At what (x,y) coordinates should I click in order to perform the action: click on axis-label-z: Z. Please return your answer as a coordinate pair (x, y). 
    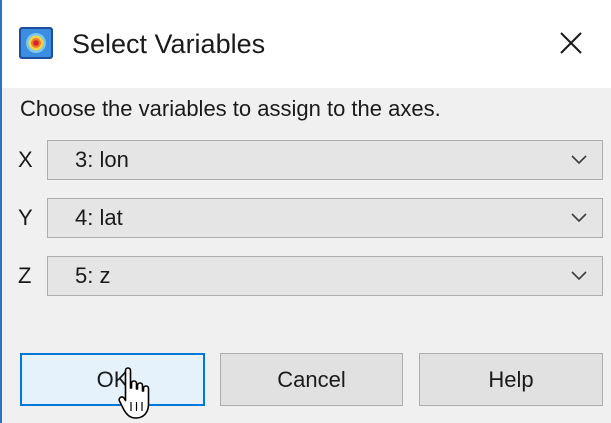
    Looking at the image, I should click on (25, 275).